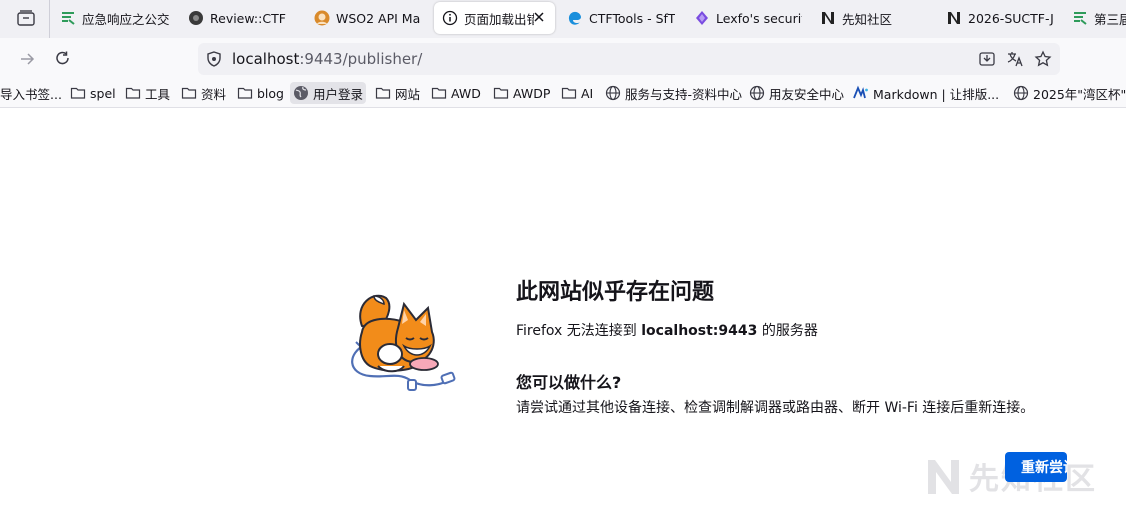 The height and width of the screenshot is (506, 1126). I want to click on fox-unplugged-icon, so click(403, 342).